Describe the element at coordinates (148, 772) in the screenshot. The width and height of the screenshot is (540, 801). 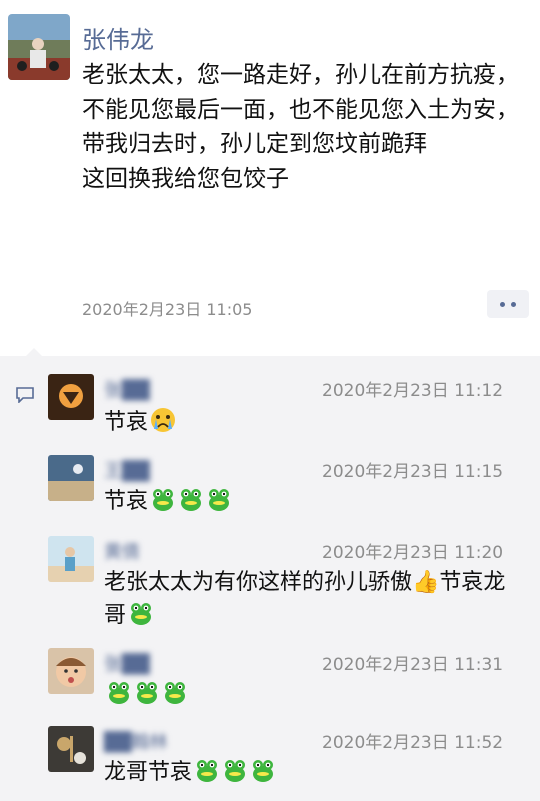
I see `comment-text-content: 龙哥节哀` at that location.